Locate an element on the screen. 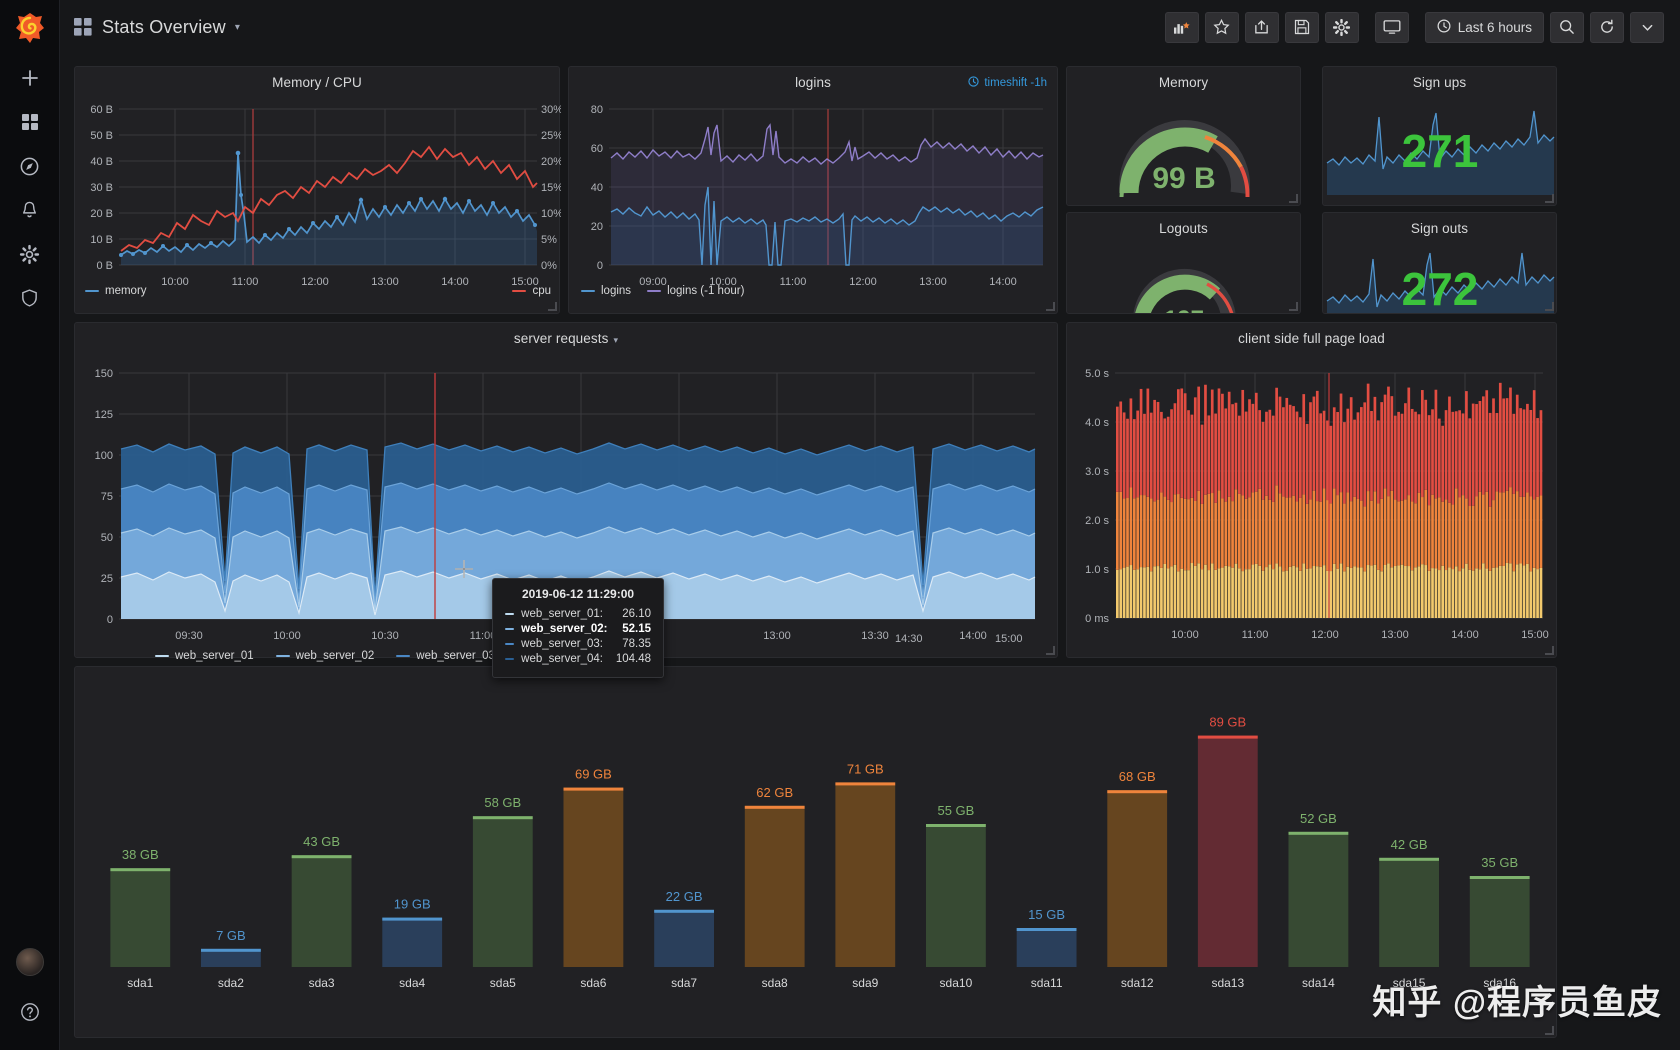  legend-item-cpu: cpu is located at coordinates (531, 291).